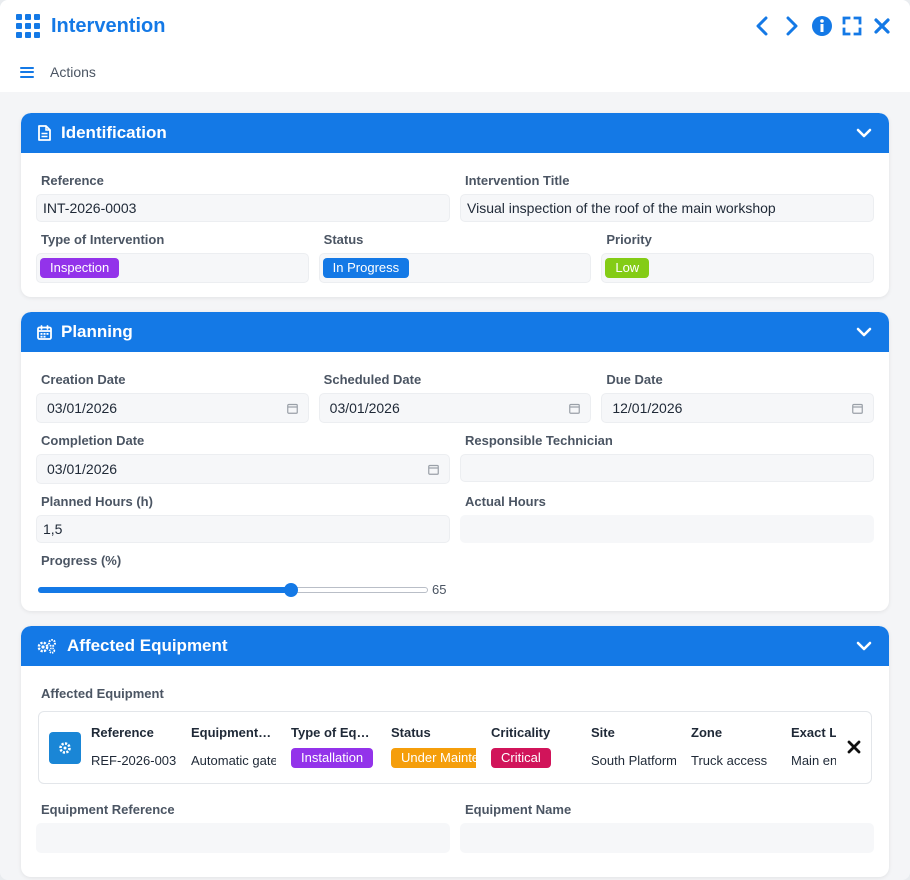 The height and width of the screenshot is (880, 910). What do you see at coordinates (641, 748) in the screenshot?
I see `col-site: Site South Platform` at bounding box center [641, 748].